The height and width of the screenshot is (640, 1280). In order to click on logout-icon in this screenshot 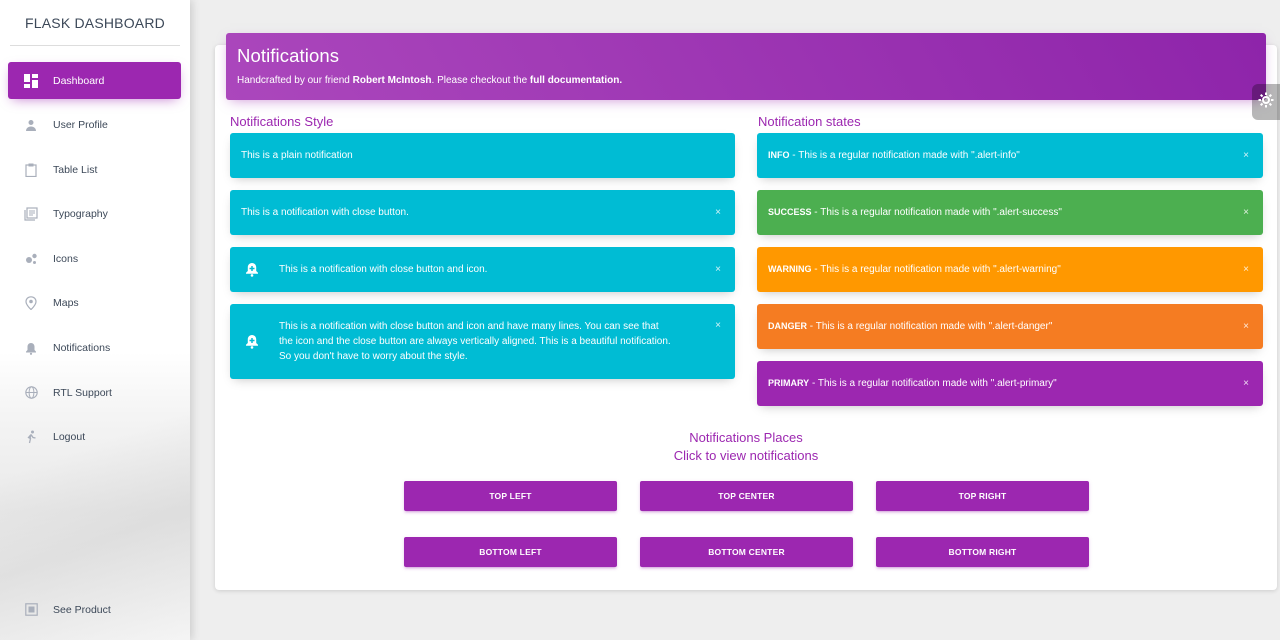, I will do `click(31, 437)`.